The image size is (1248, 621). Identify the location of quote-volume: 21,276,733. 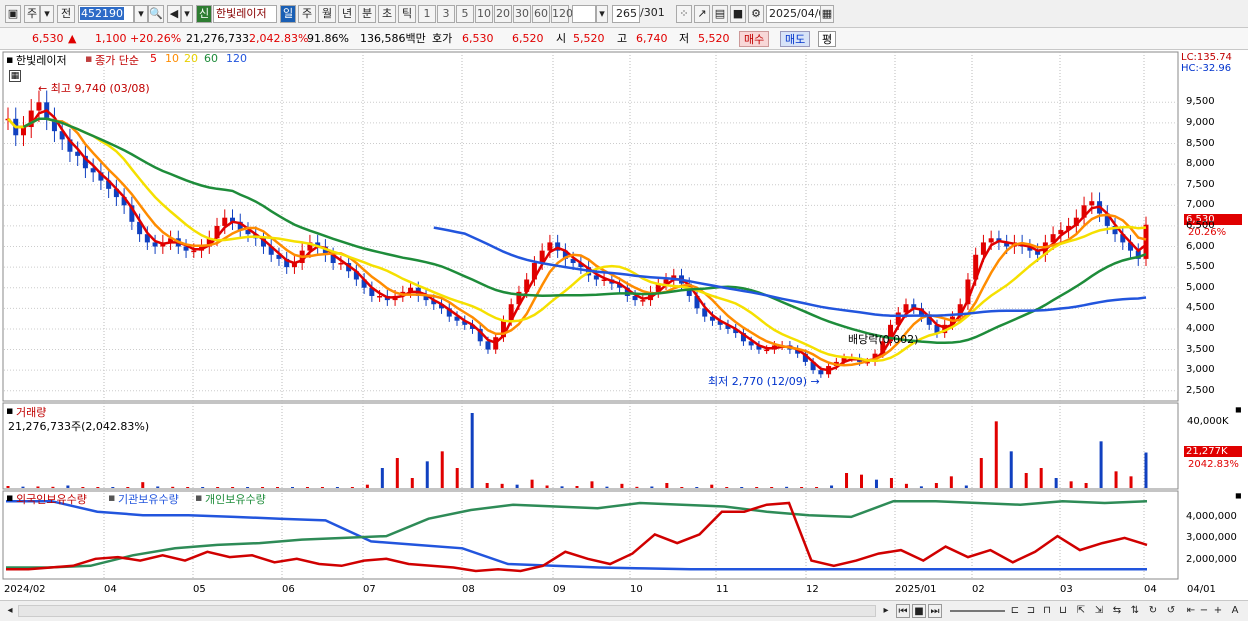
(217, 38).